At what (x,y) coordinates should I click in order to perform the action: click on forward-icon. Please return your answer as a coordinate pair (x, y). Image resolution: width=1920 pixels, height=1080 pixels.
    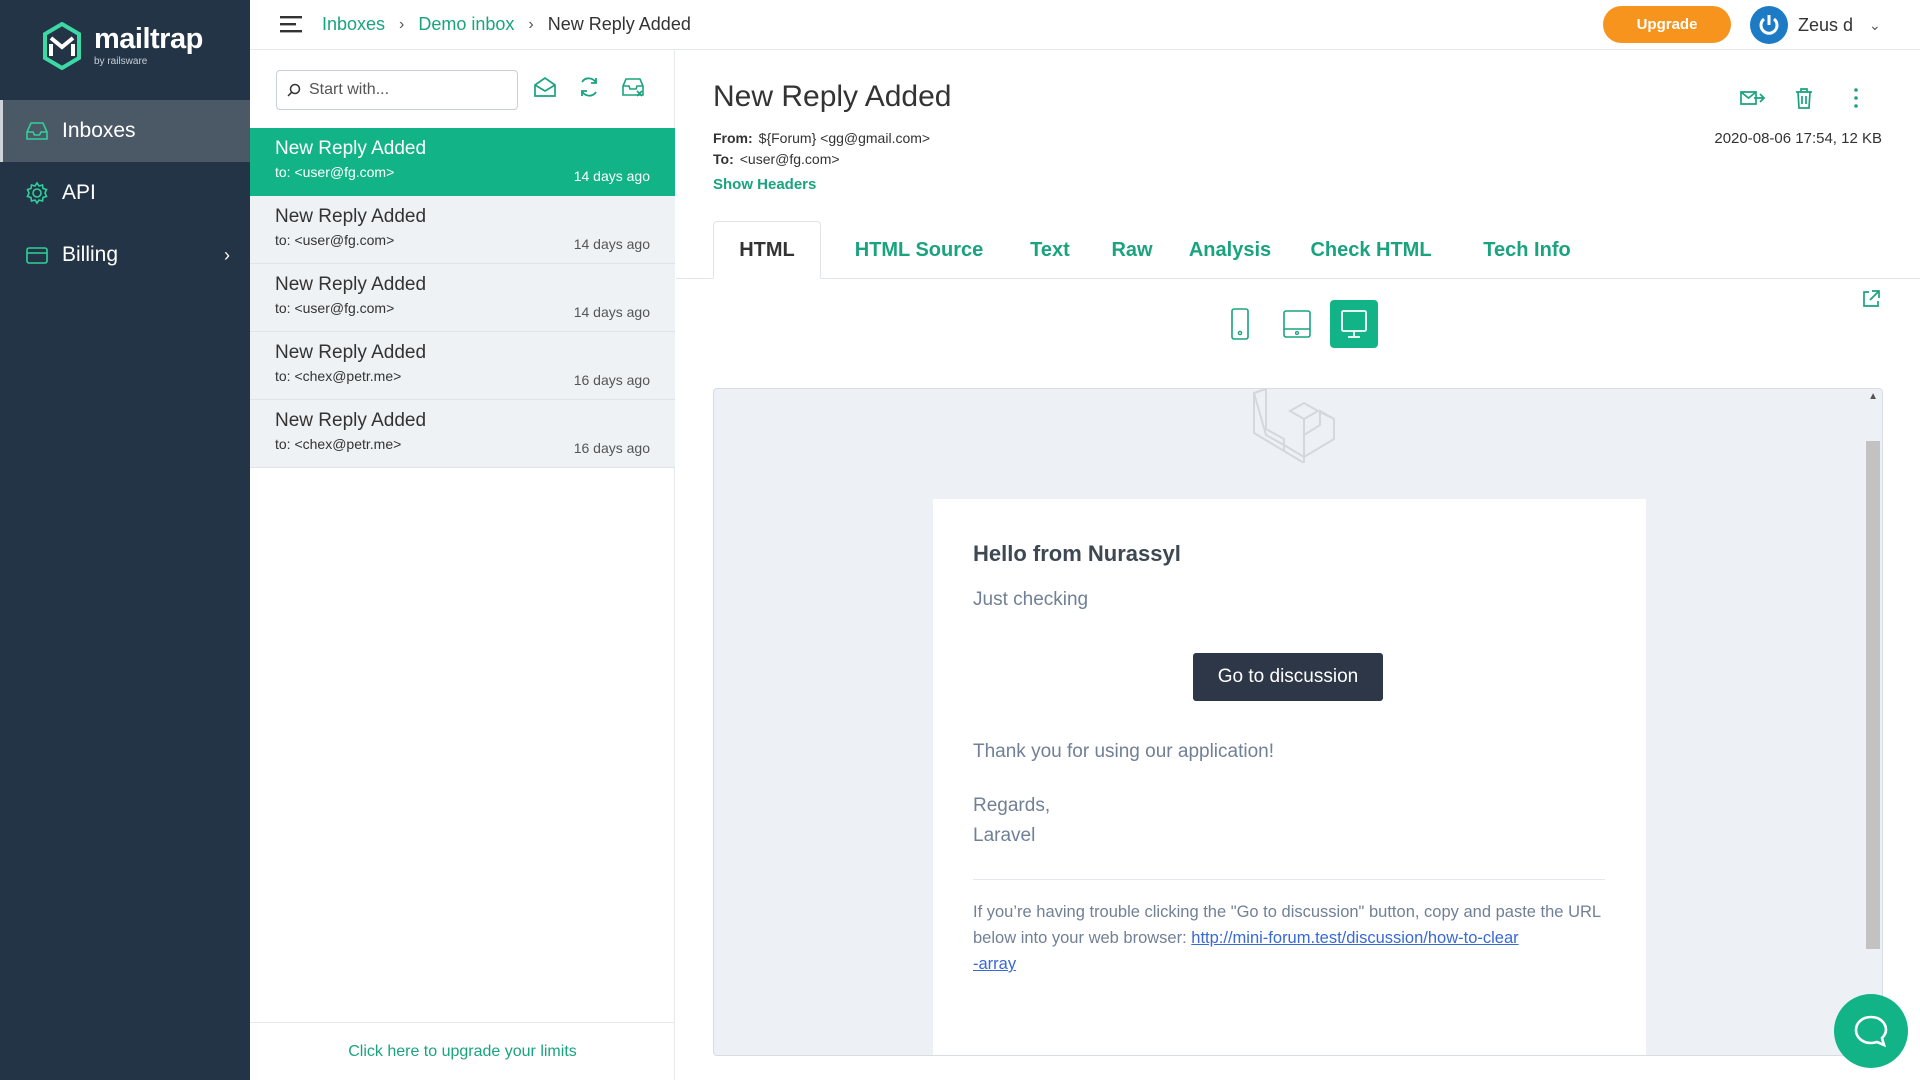
    Looking at the image, I should click on (1752, 98).